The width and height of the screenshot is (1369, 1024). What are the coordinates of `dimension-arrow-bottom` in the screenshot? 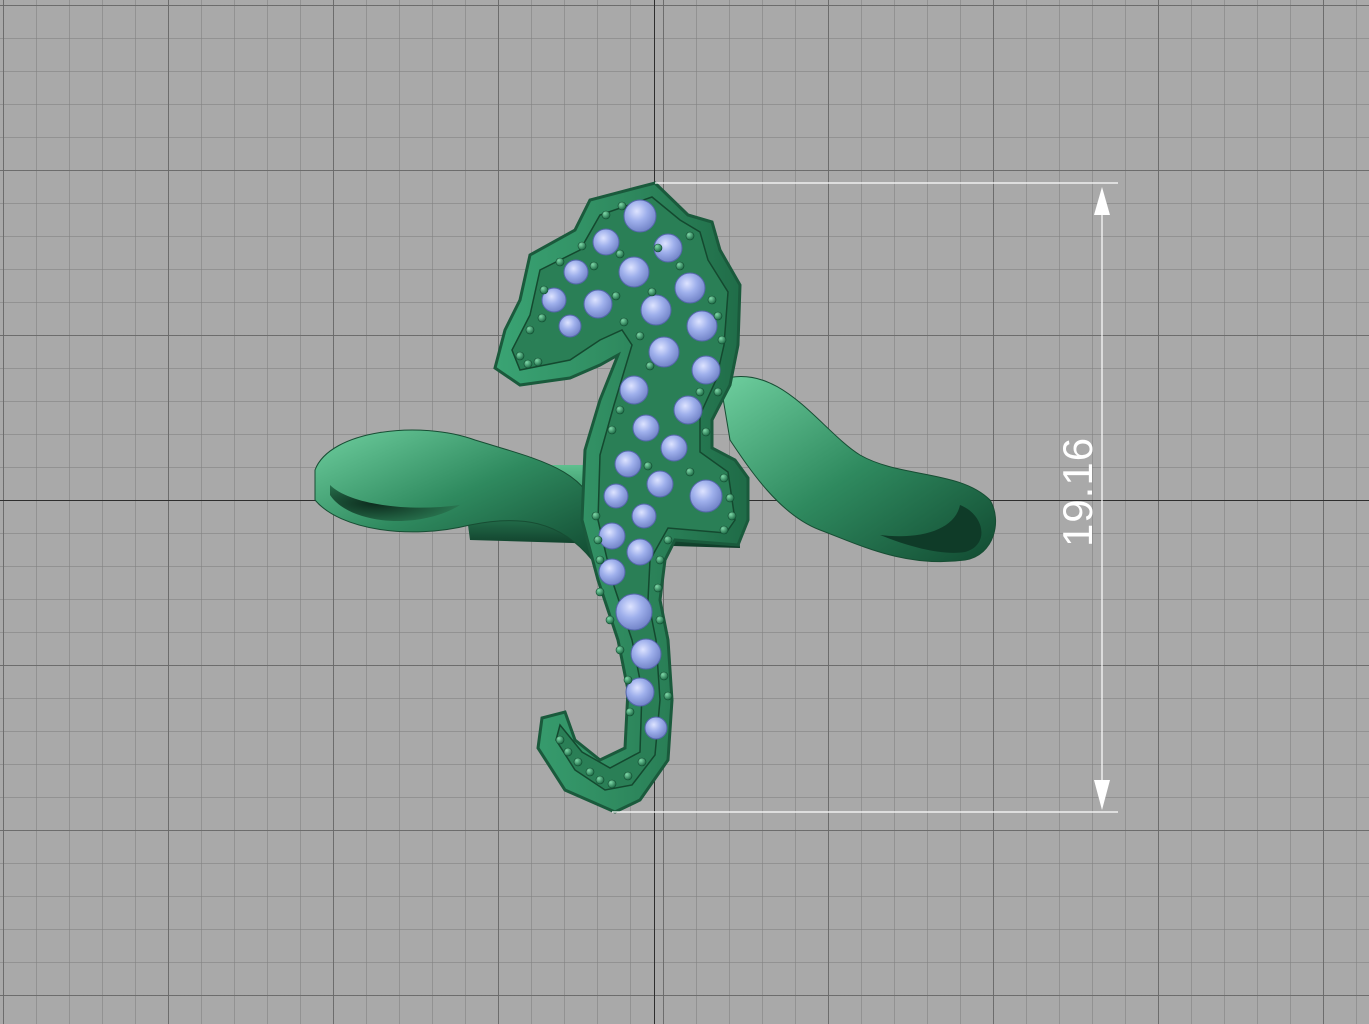 It's located at (1102, 795).